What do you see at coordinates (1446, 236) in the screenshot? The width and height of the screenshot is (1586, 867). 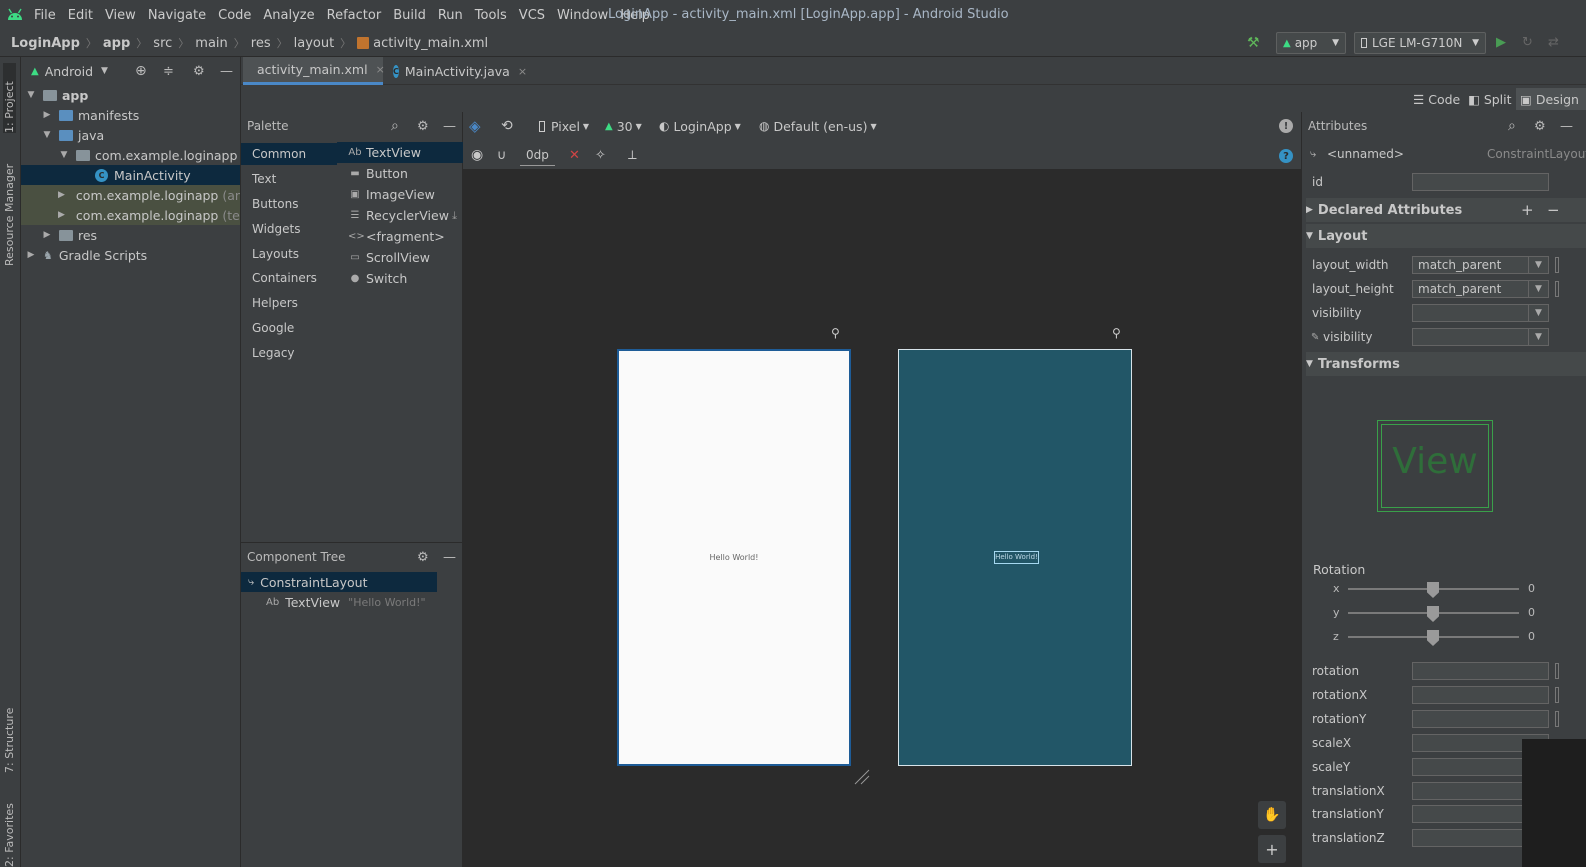 I see `layout-section: ▼ Layout` at bounding box center [1446, 236].